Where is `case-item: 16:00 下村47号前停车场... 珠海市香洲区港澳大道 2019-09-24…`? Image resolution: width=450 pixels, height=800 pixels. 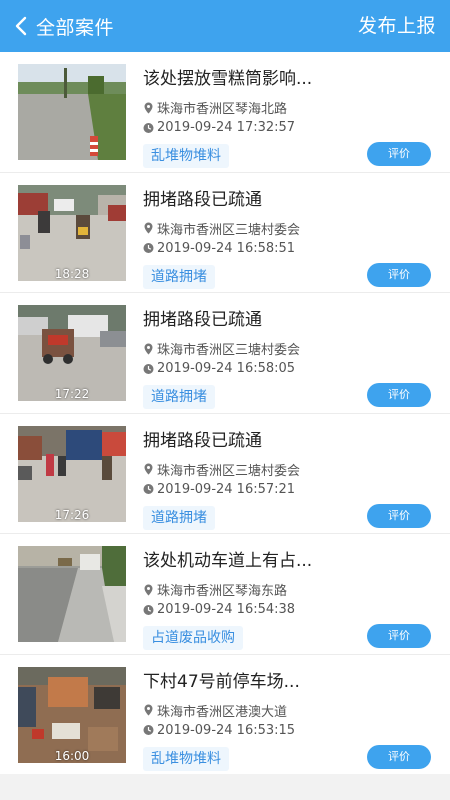
case-item: 16:00 下村47号前停车场... 珠海市香洲区港澳大道 2019-09-24… is located at coordinates (225, 714).